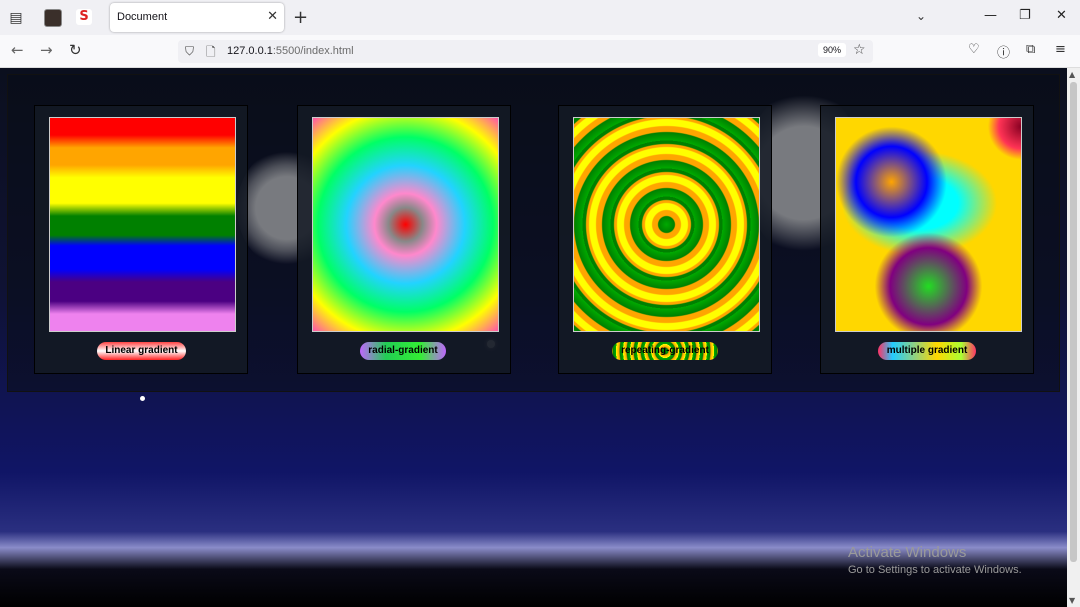  What do you see at coordinates (1025, 15) in the screenshot?
I see `restore-icon: ❐` at bounding box center [1025, 15].